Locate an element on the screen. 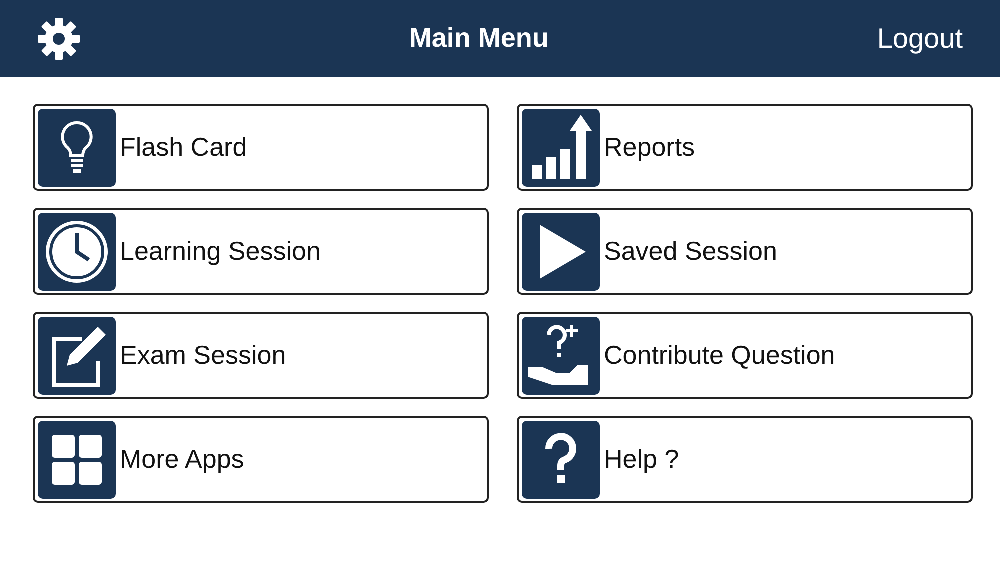  menu-button: Learning Session is located at coordinates (261, 251).